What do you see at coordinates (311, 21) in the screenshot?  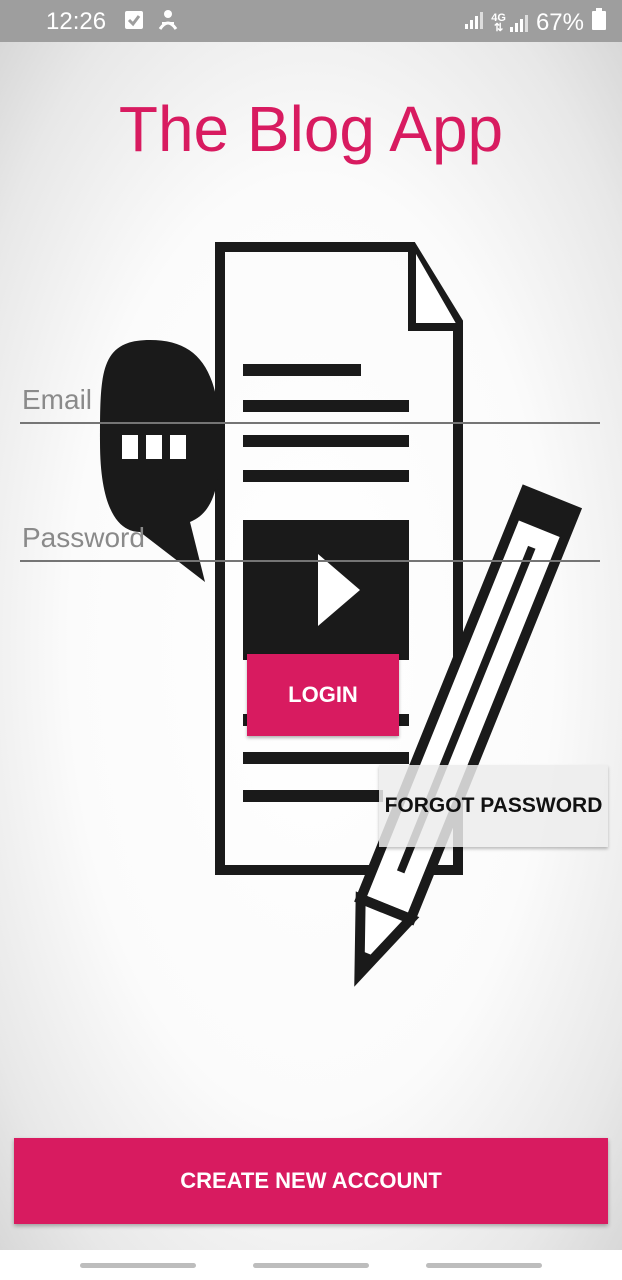 I see `status-bar: 12:26 4G ⇅ 67%` at bounding box center [311, 21].